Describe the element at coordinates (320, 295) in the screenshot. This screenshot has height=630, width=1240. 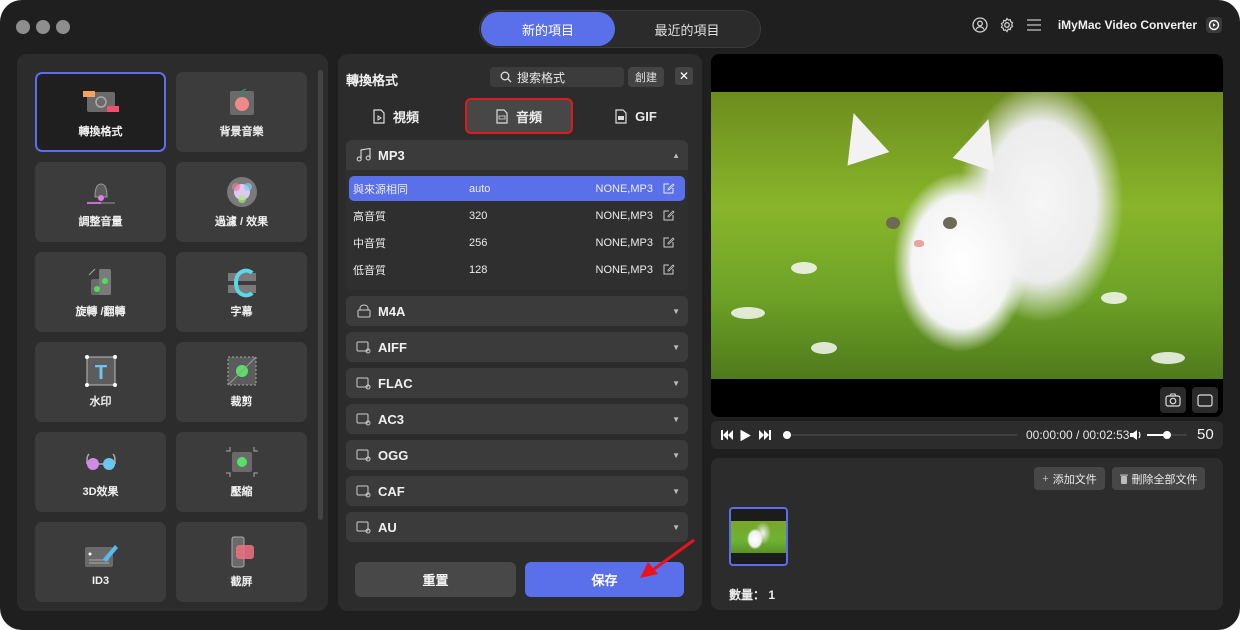
I see `tools-scrollbar` at that location.